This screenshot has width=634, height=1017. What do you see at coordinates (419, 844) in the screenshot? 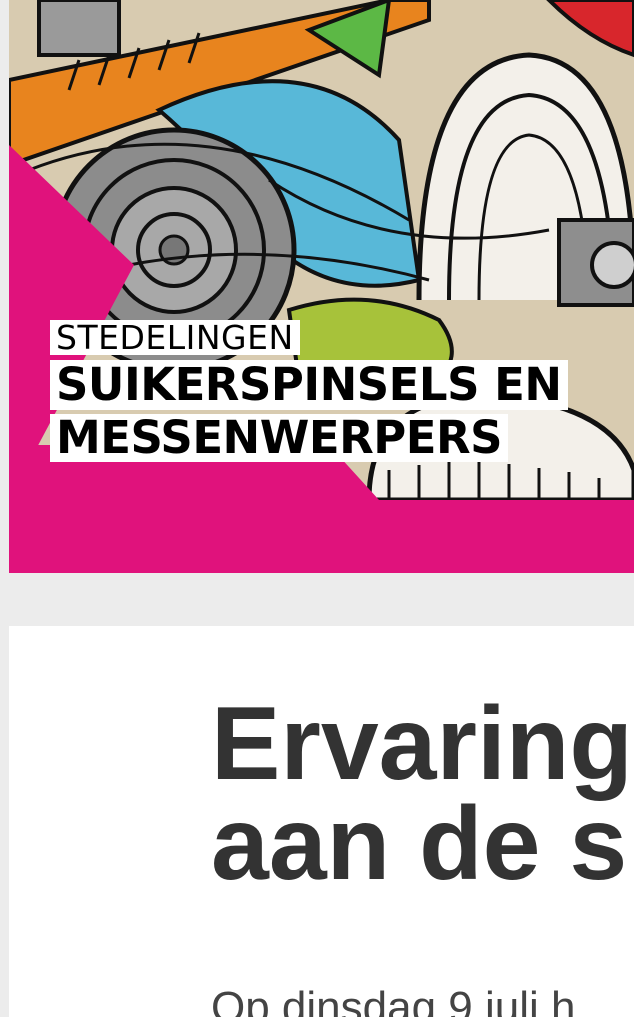
I see `headline-line-2: aan de s` at bounding box center [419, 844].